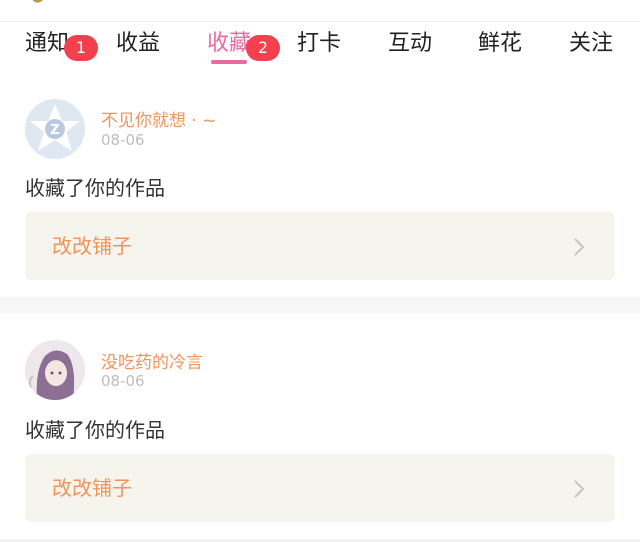 Image resolution: width=640 pixels, height=542 pixels. What do you see at coordinates (591, 44) in the screenshot?
I see `tab-following: 关注` at bounding box center [591, 44].